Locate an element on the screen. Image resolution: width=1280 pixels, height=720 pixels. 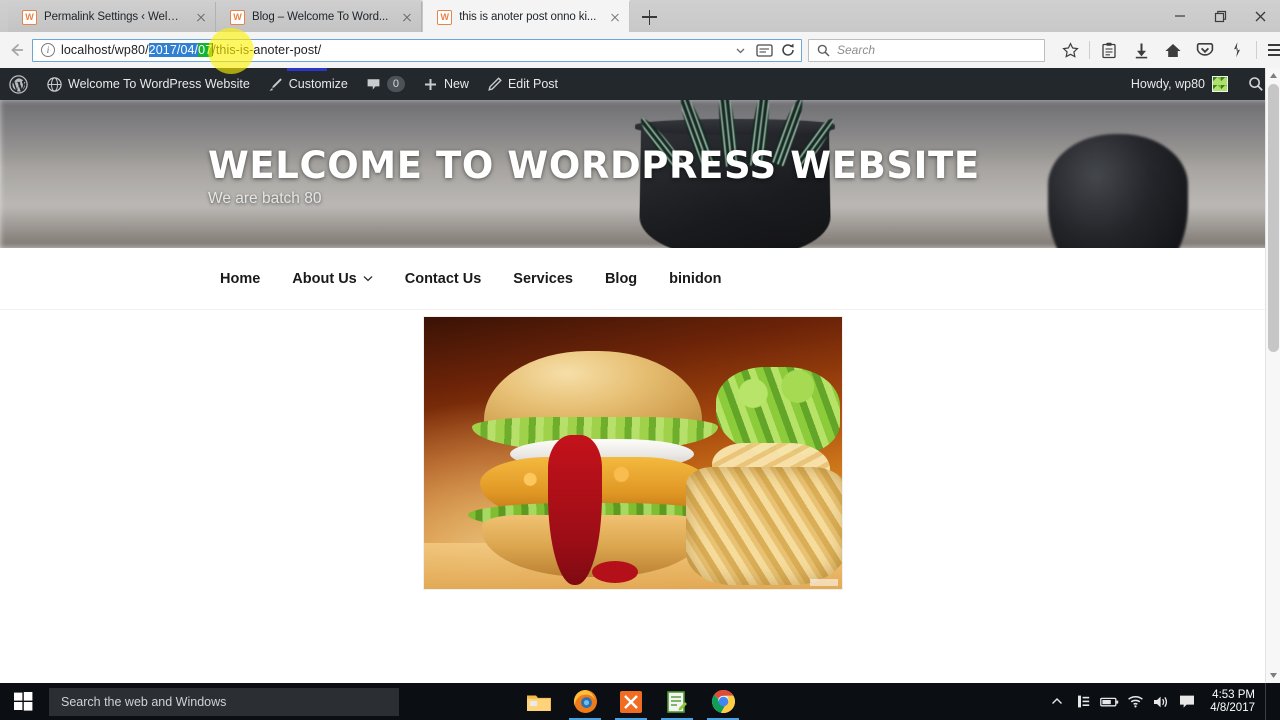
comments-count: 0 is located at coordinates (395, 84).